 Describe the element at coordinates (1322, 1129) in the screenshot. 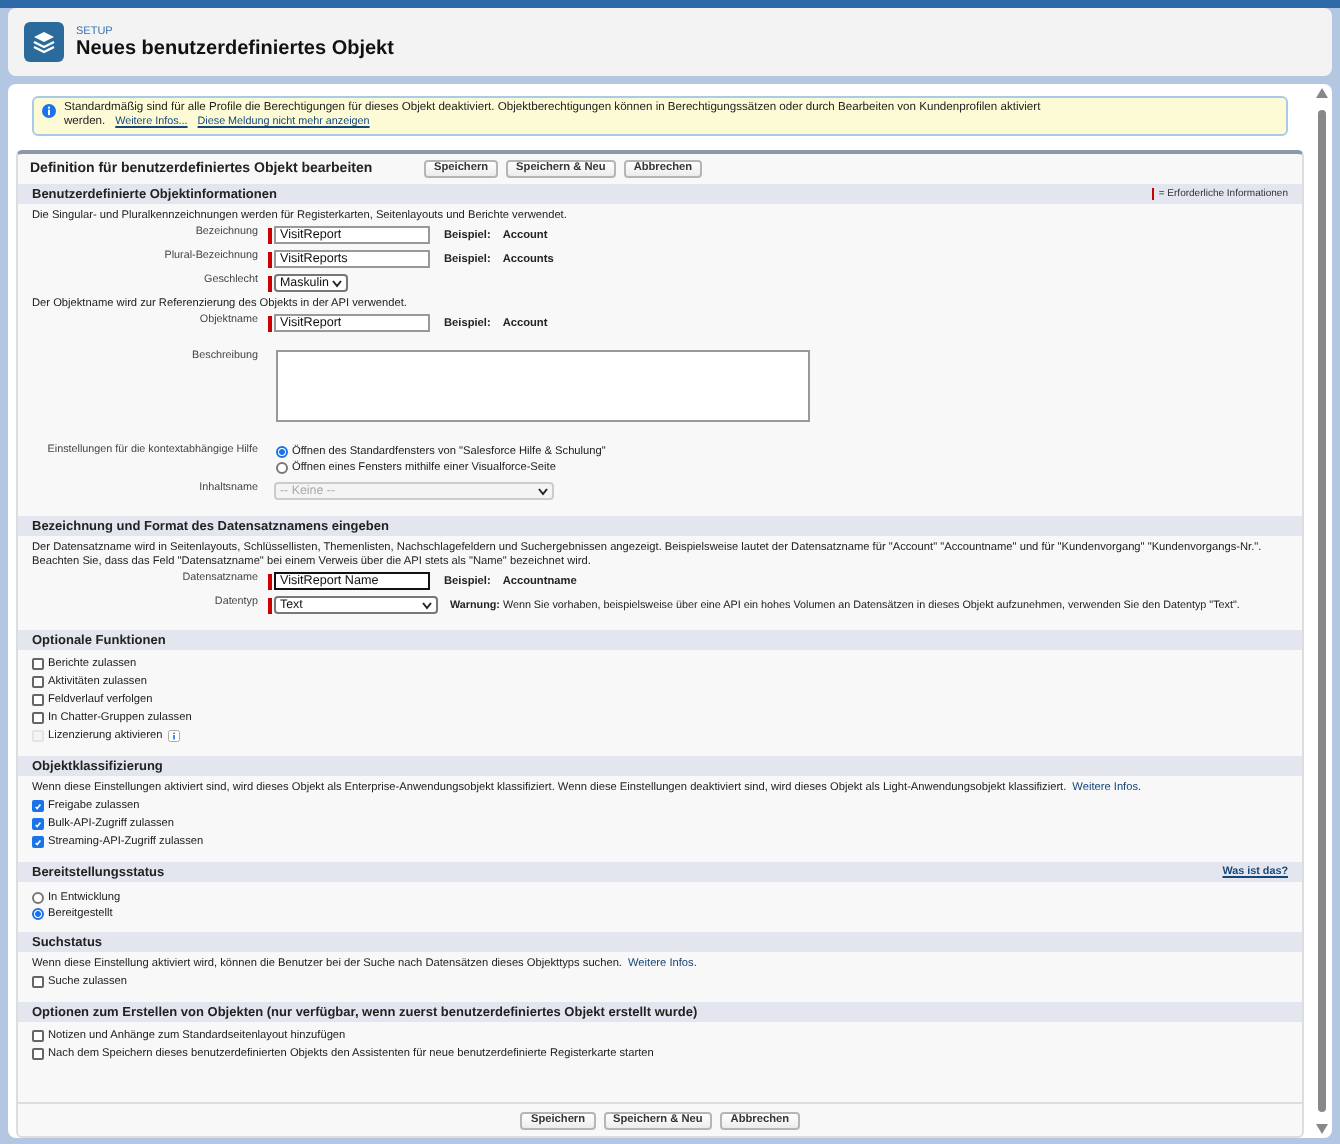

I see `scroll-down-icon` at that location.